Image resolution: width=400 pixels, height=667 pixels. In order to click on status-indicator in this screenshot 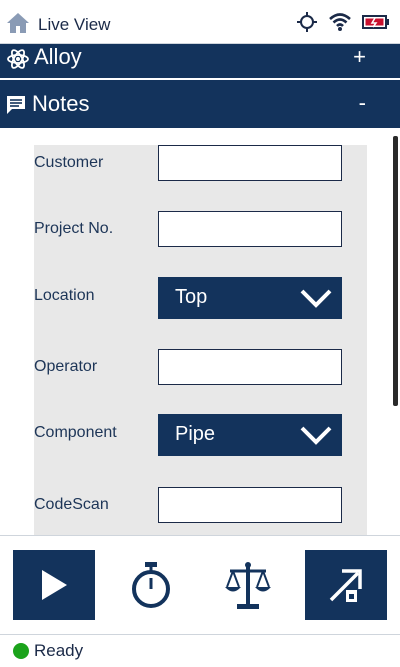, I will do `click(21, 651)`.